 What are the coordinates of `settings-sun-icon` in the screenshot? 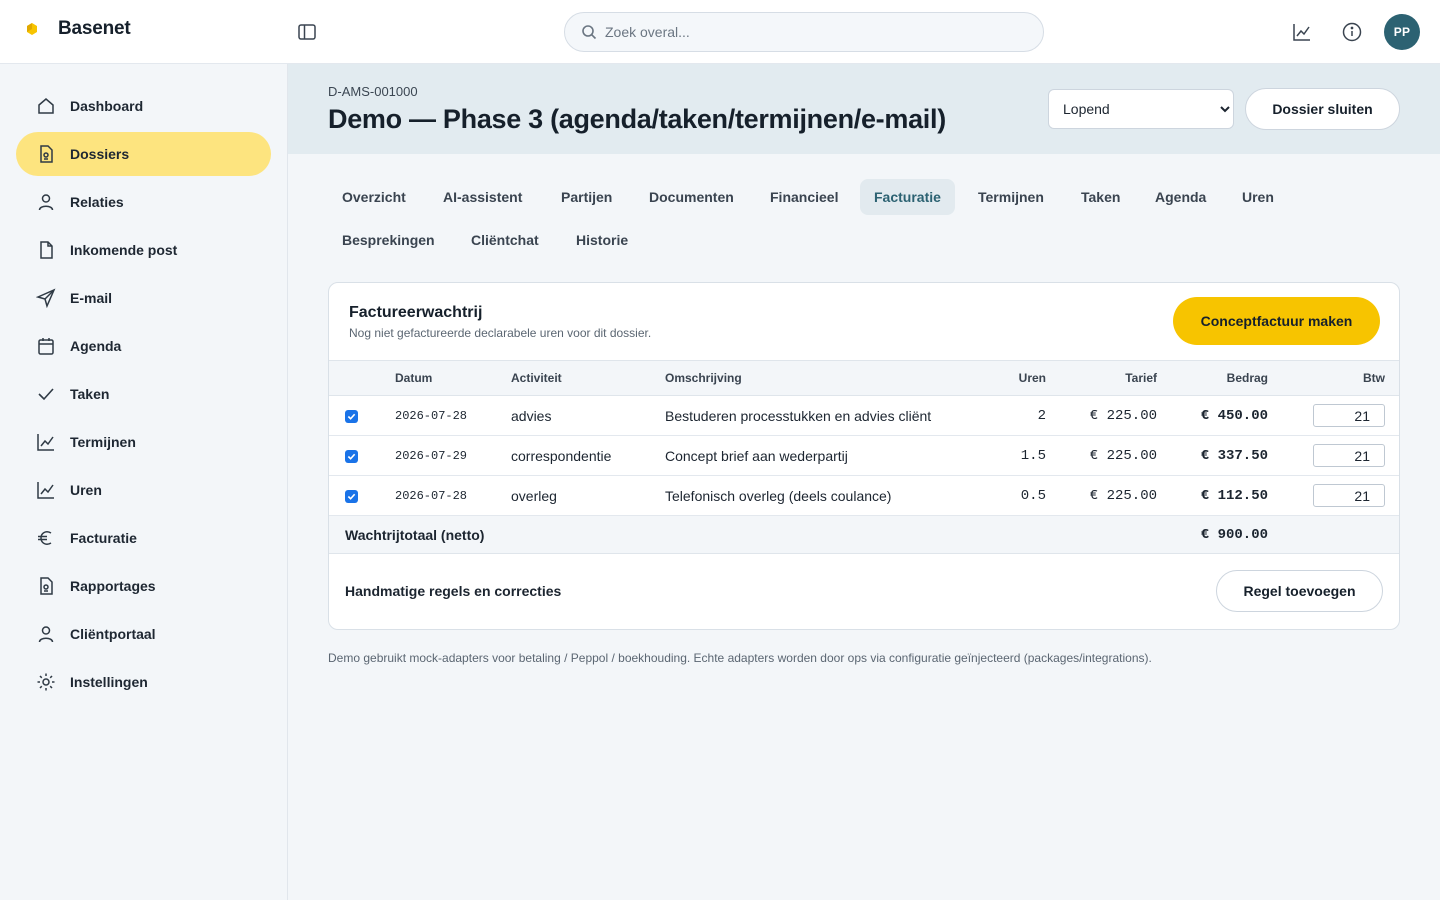 It's located at (46, 682).